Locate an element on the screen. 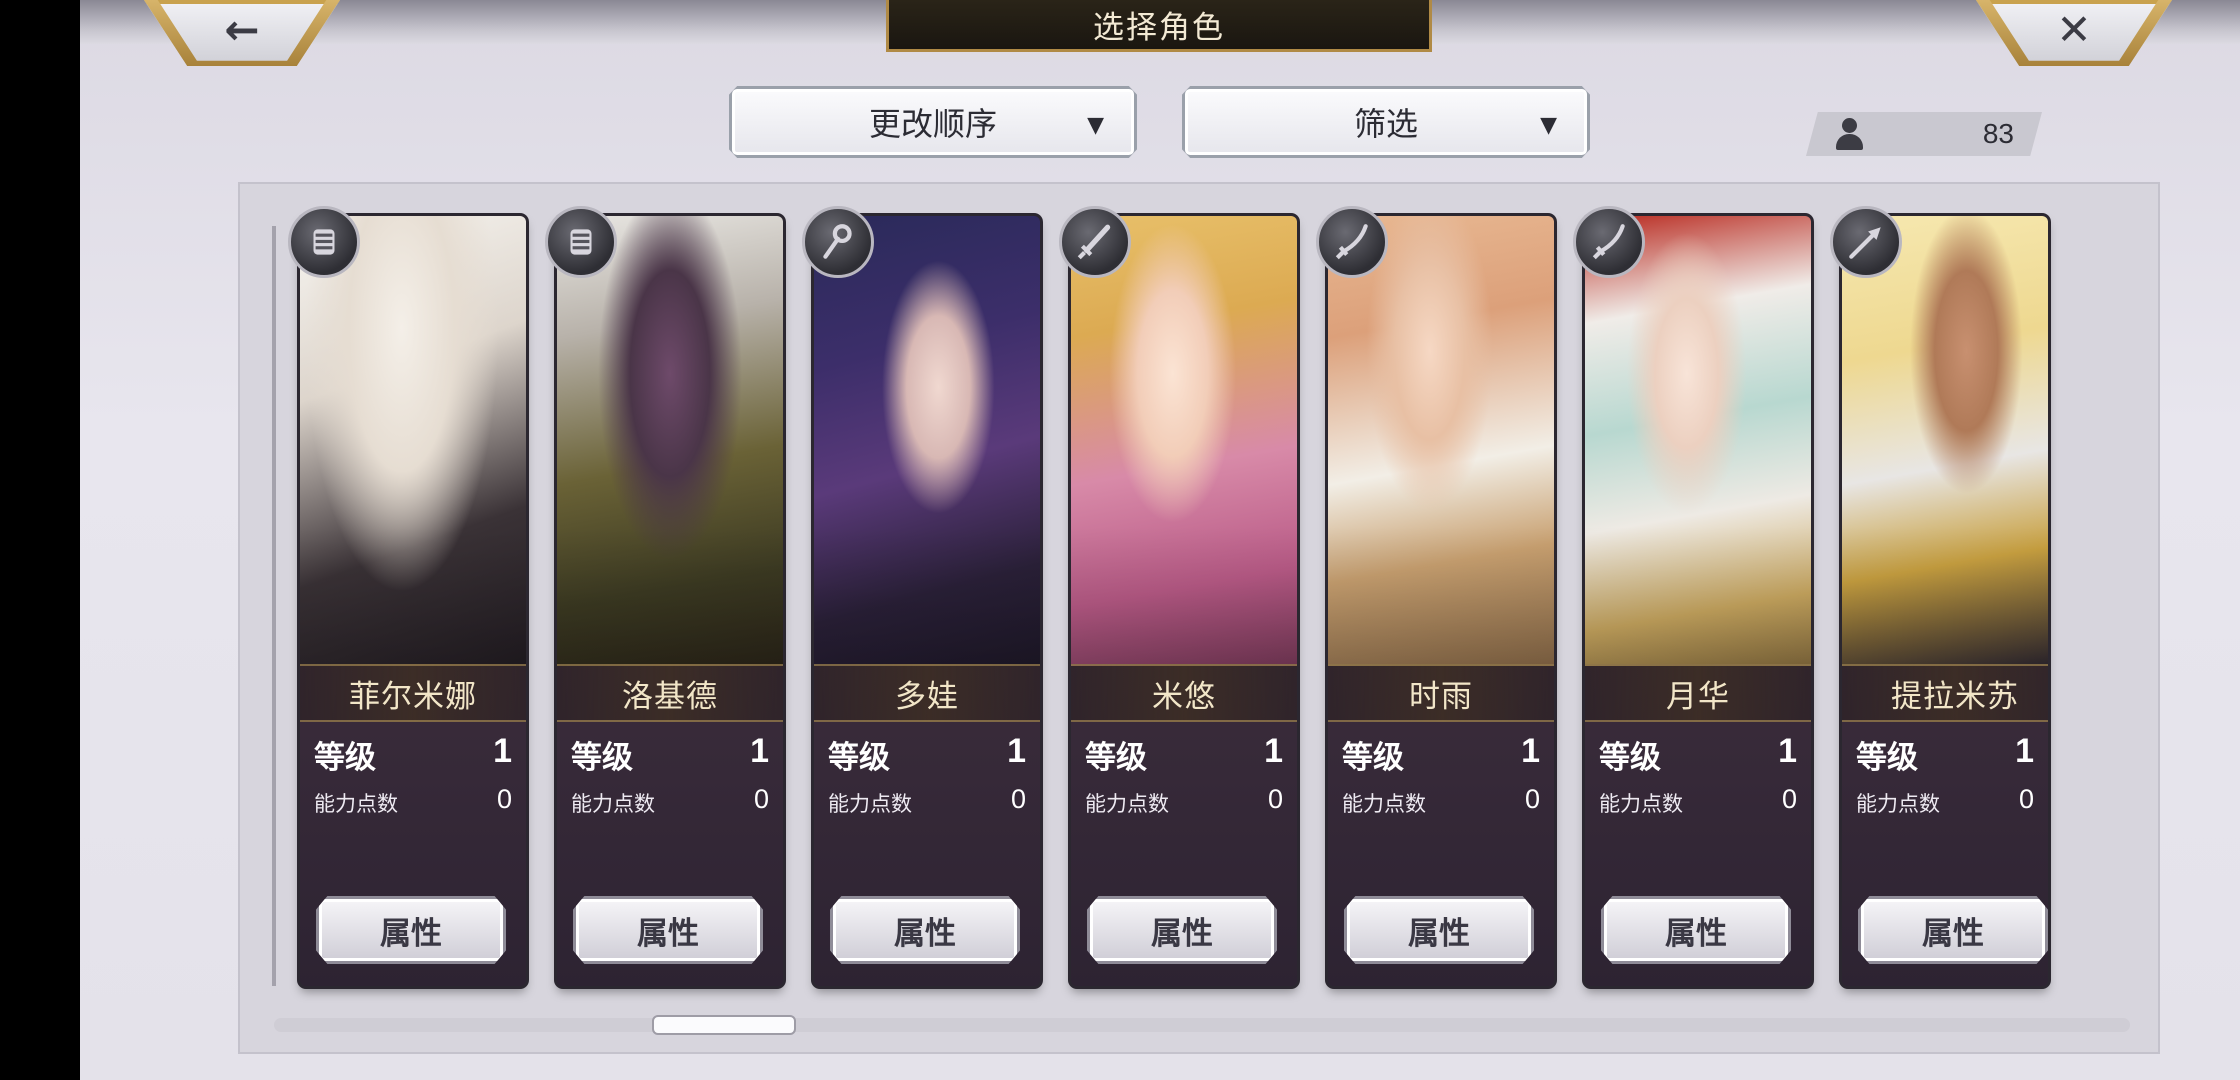 The image size is (2240, 1080). panel-divider is located at coordinates (274, 606).